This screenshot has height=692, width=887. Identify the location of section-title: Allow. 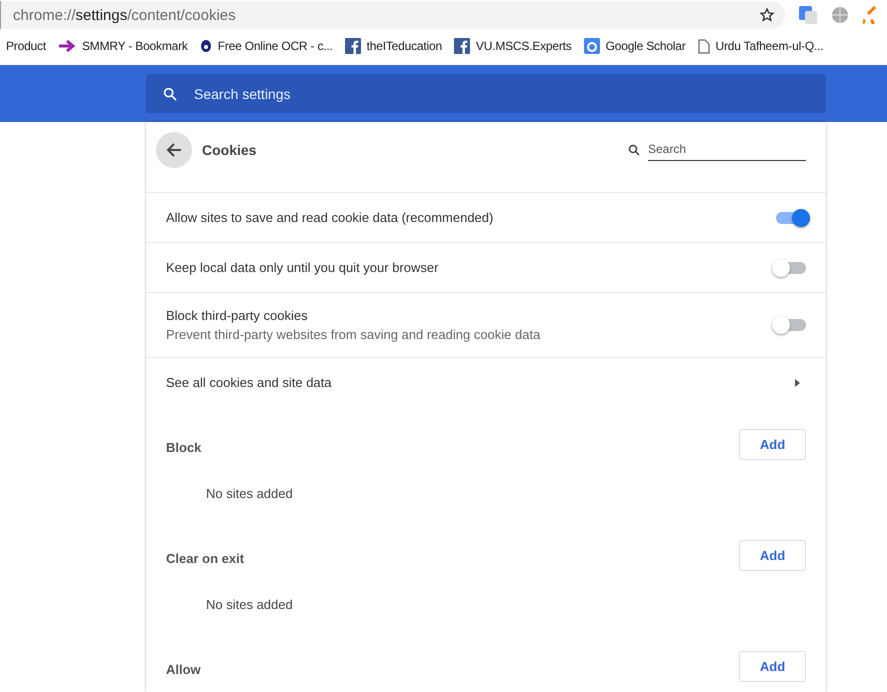
(183, 669).